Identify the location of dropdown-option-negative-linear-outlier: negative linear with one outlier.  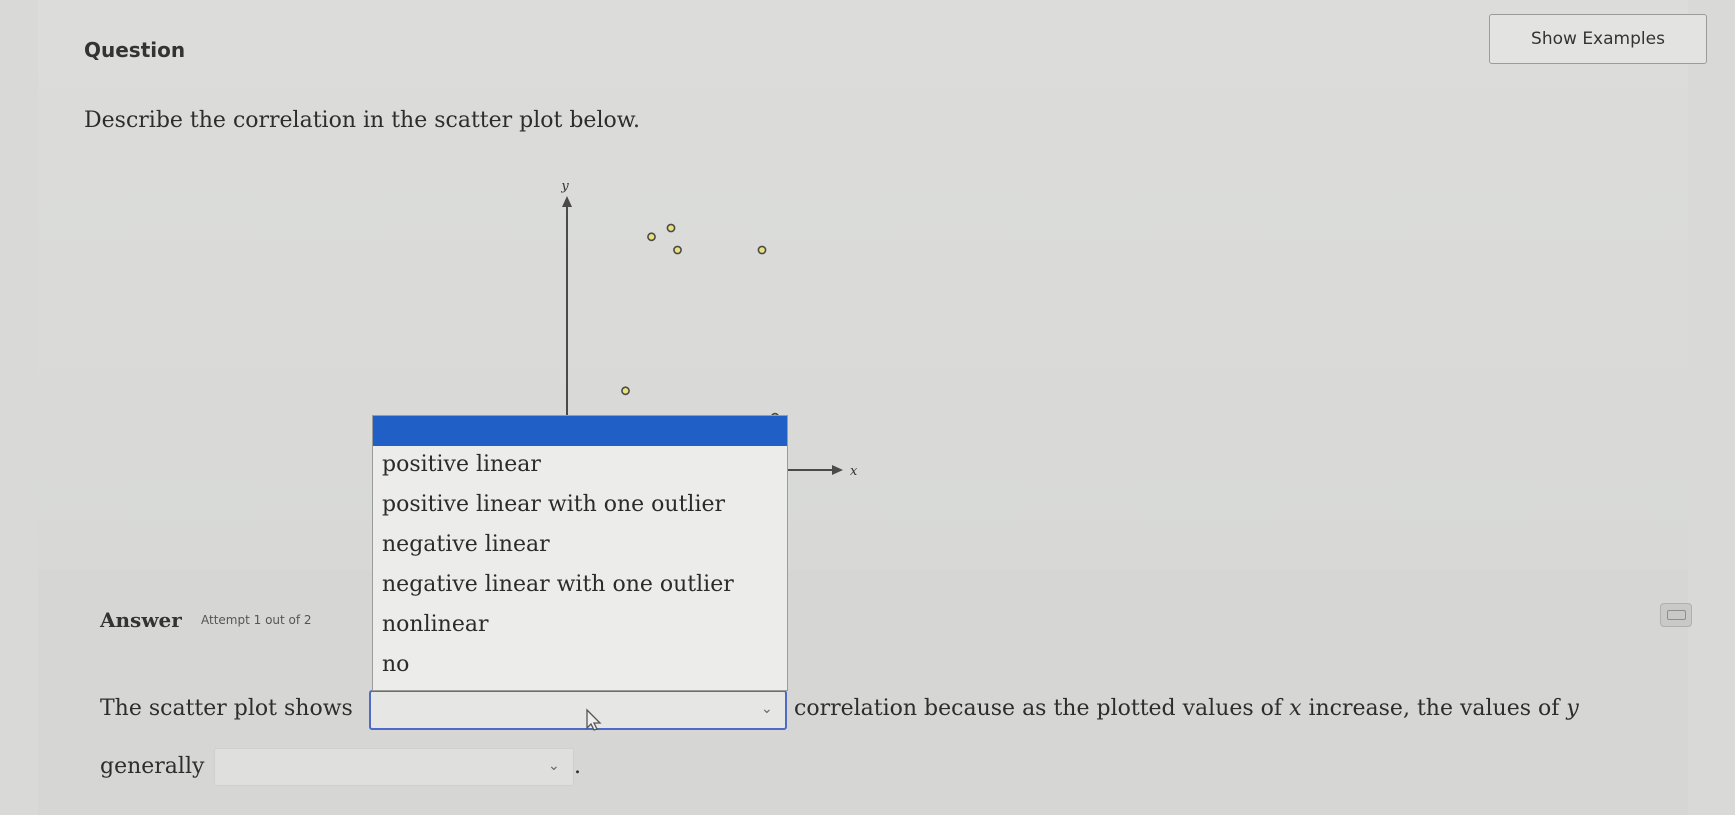
(558, 584).